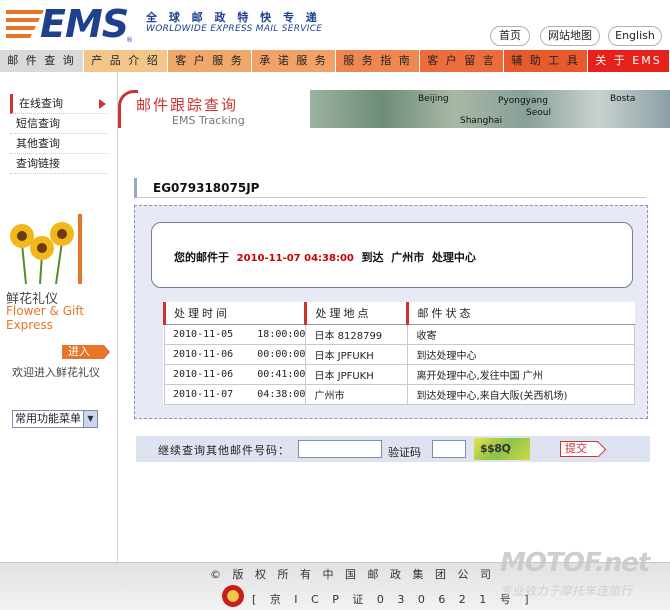  Describe the element at coordinates (42, 253) in the screenshot. I see `sunflower-image` at that location.